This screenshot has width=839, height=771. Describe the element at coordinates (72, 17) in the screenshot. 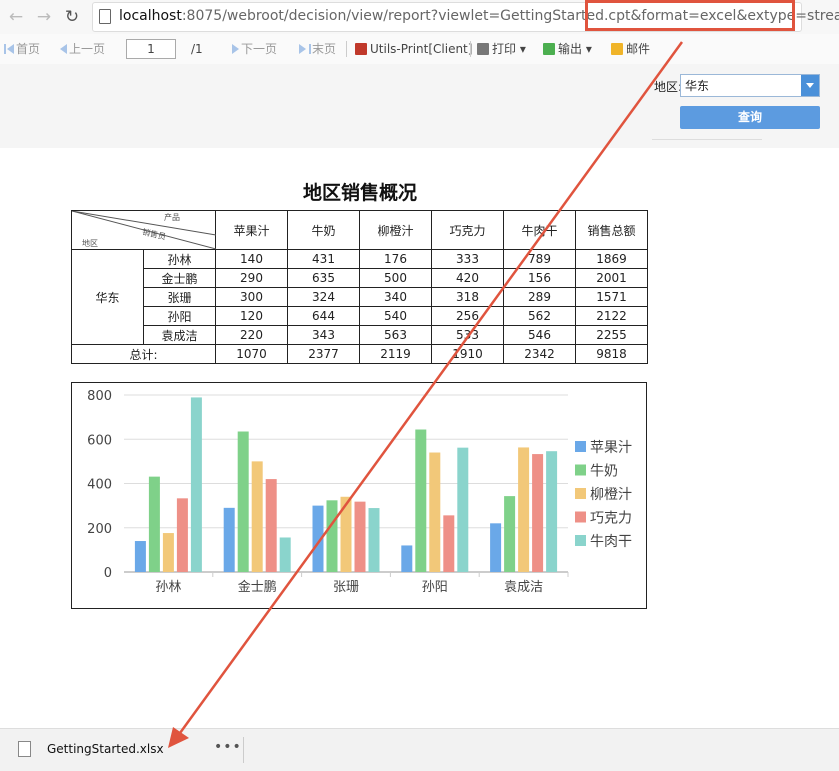

I see `reload-icon: ↻` at that location.